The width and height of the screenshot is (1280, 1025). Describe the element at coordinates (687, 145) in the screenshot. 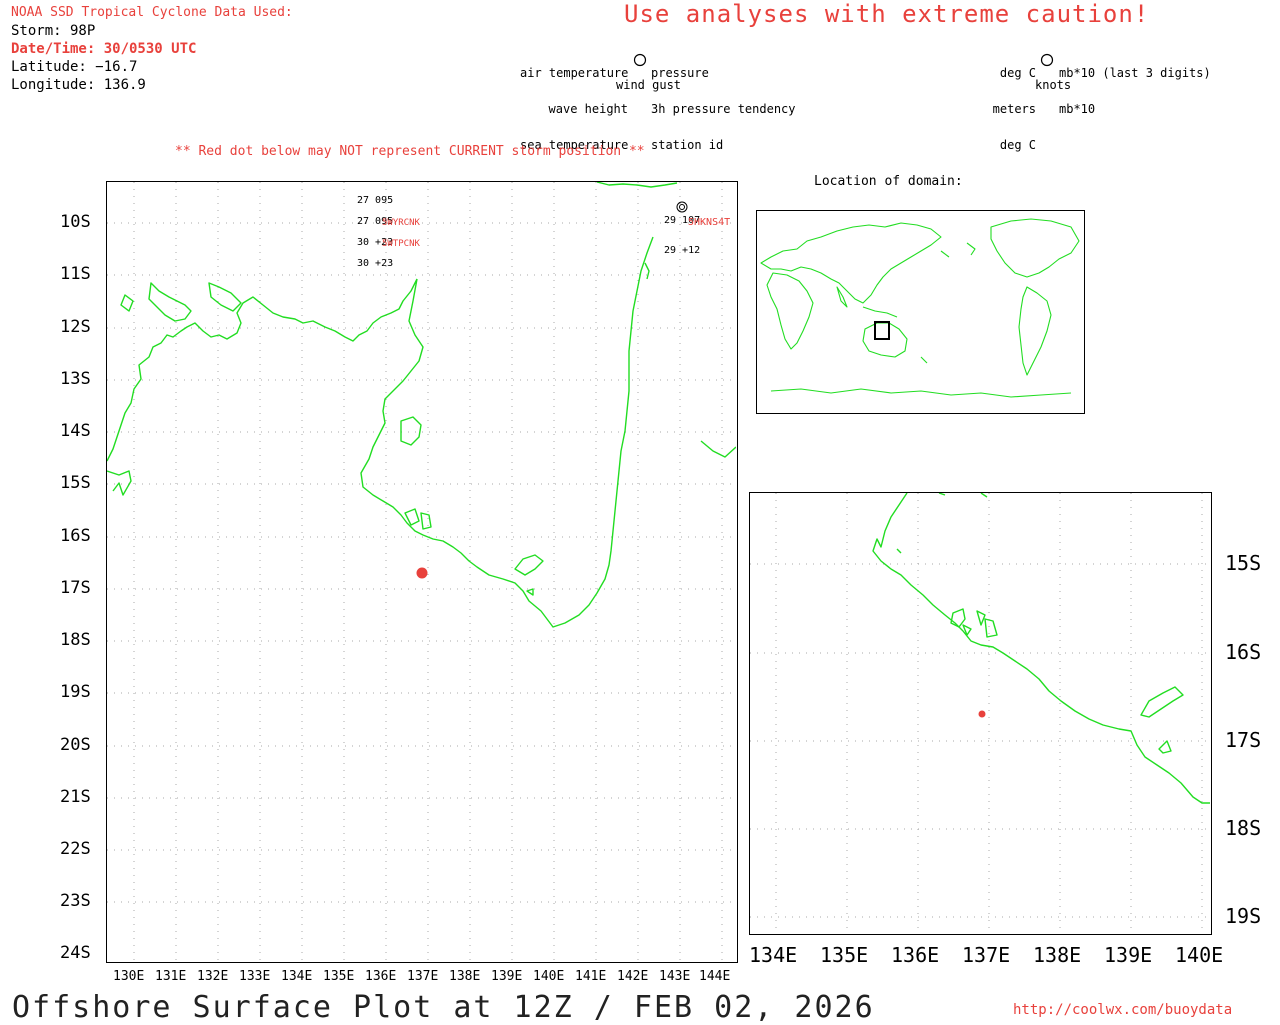

I see `legend-station-id: station id` at that location.